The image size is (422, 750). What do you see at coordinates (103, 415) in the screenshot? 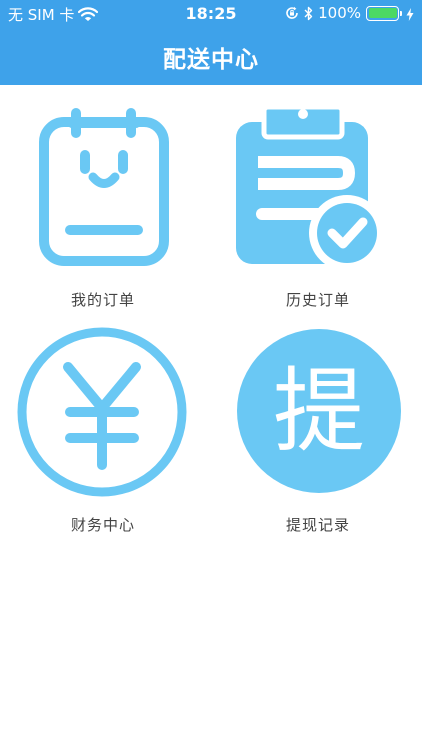
I see `yen-icon` at bounding box center [103, 415].